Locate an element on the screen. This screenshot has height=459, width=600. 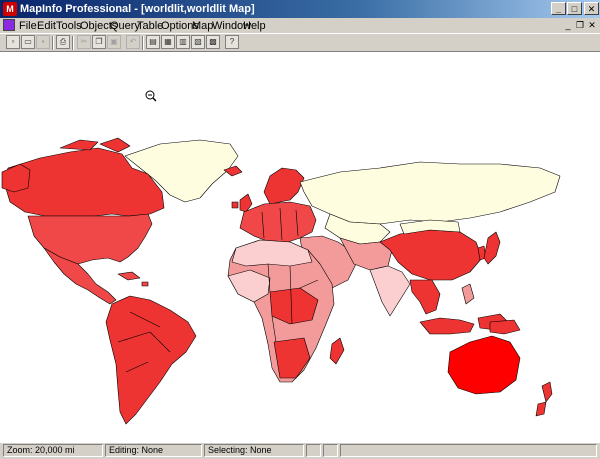
mdi-close-button: ✕ is located at coordinates (592, 25).